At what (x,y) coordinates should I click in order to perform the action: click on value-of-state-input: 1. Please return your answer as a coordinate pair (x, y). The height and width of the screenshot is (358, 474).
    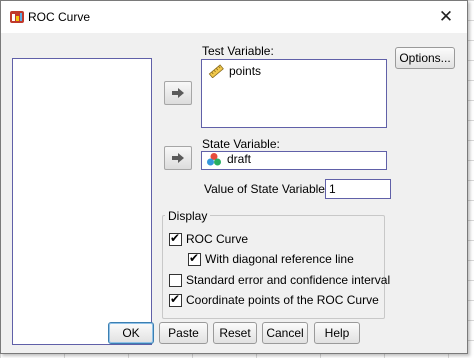
    Looking at the image, I should click on (358, 189).